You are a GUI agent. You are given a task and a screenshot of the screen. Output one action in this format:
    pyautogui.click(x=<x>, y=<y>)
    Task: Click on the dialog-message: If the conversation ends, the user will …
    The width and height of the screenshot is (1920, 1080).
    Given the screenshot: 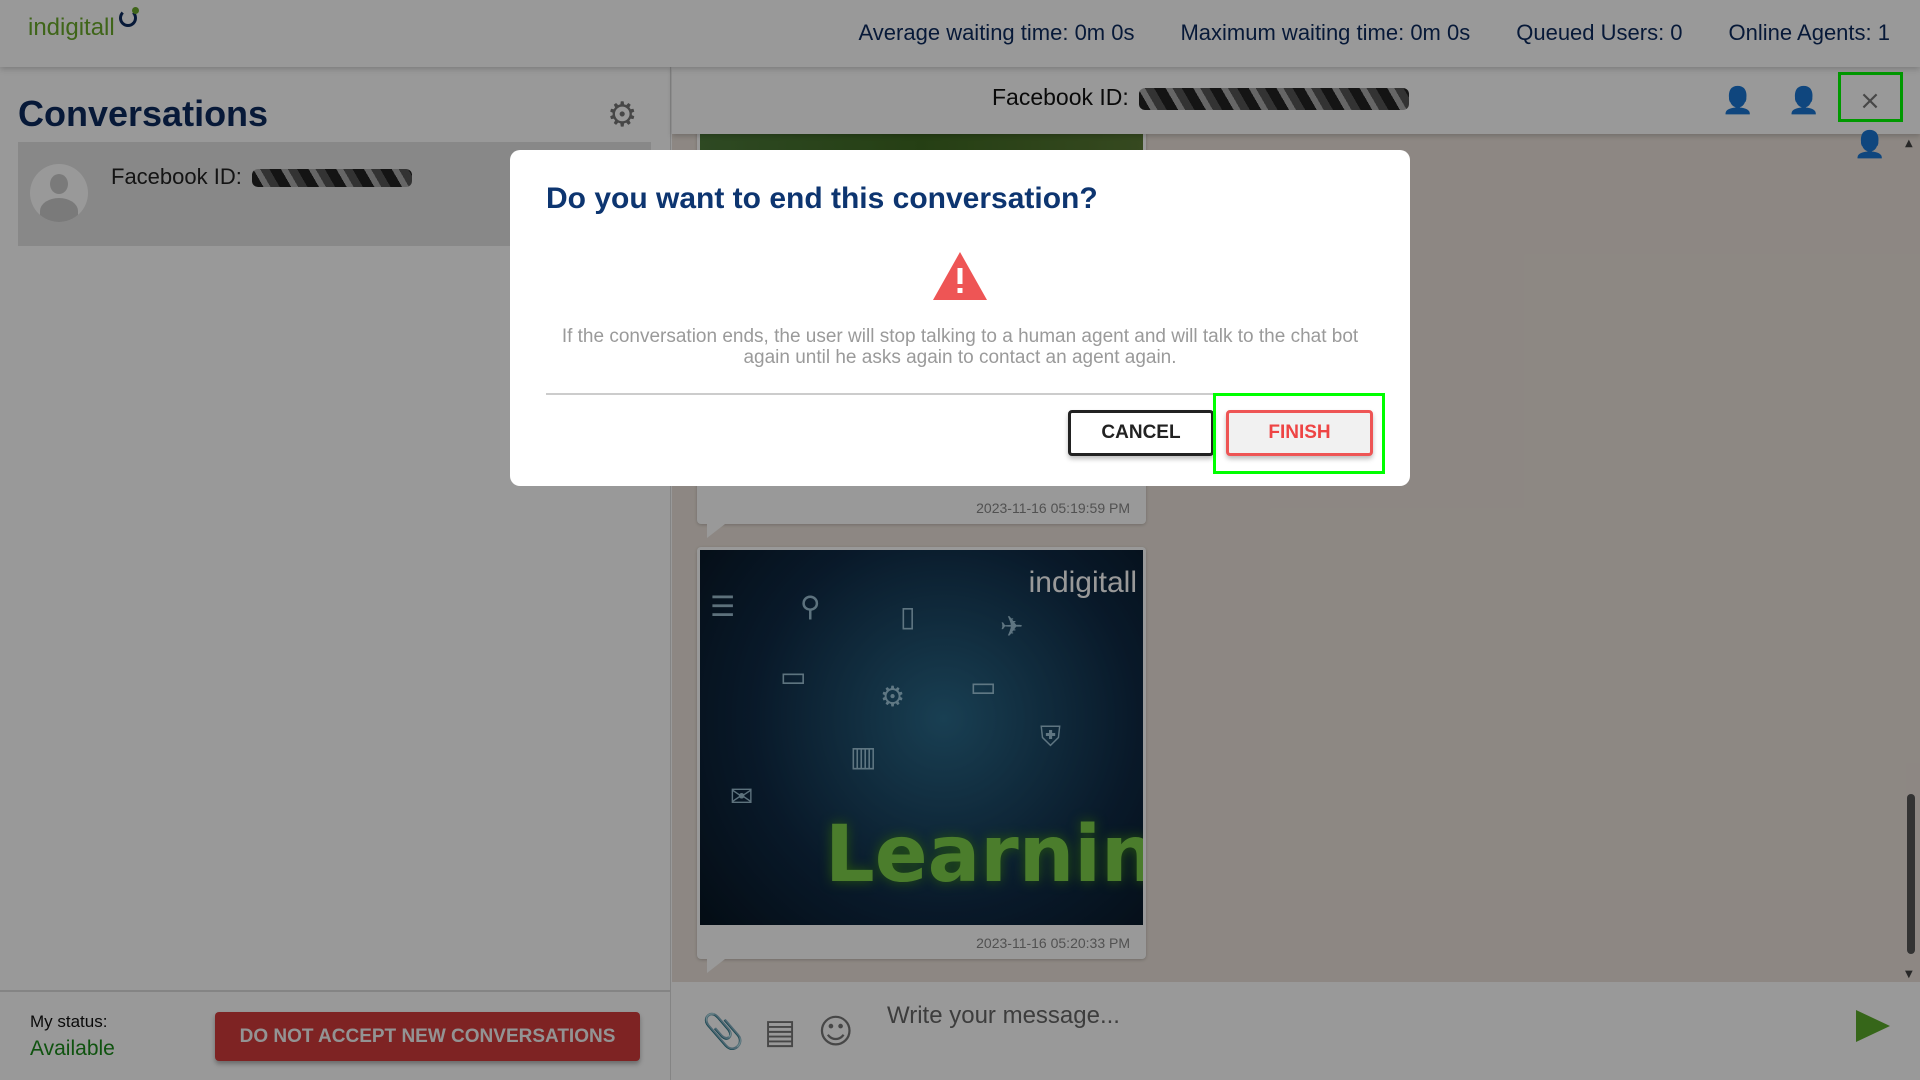 What is the action you would take?
    pyautogui.click(x=960, y=347)
    